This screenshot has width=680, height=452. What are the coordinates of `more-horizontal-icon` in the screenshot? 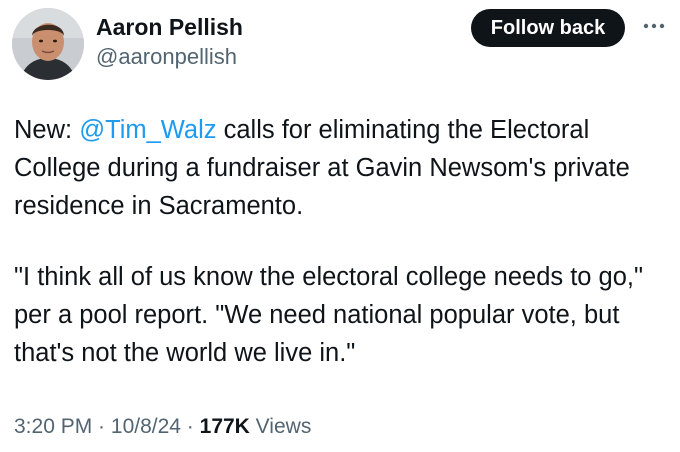 It's located at (654, 26).